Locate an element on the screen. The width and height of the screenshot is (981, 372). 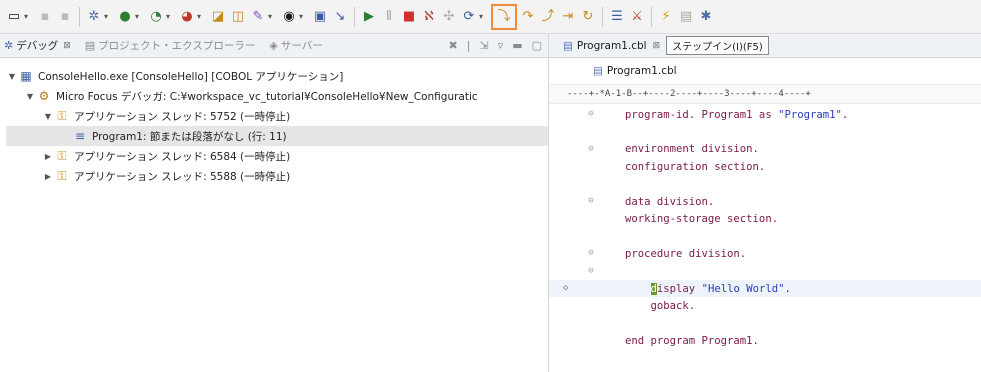
perspective-icon: ▤ is located at coordinates (686, 17).